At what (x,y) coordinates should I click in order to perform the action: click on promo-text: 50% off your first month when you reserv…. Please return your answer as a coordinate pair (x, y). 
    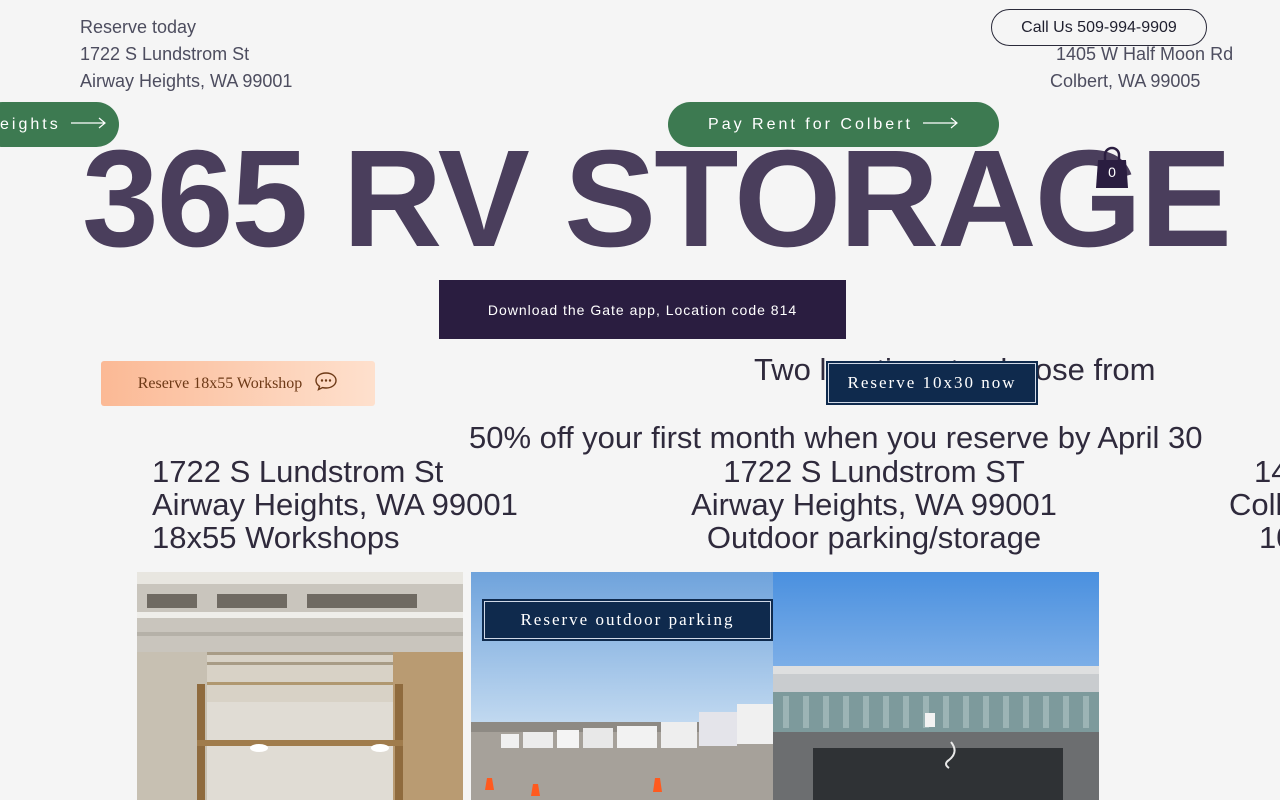
    Looking at the image, I should click on (836, 437).